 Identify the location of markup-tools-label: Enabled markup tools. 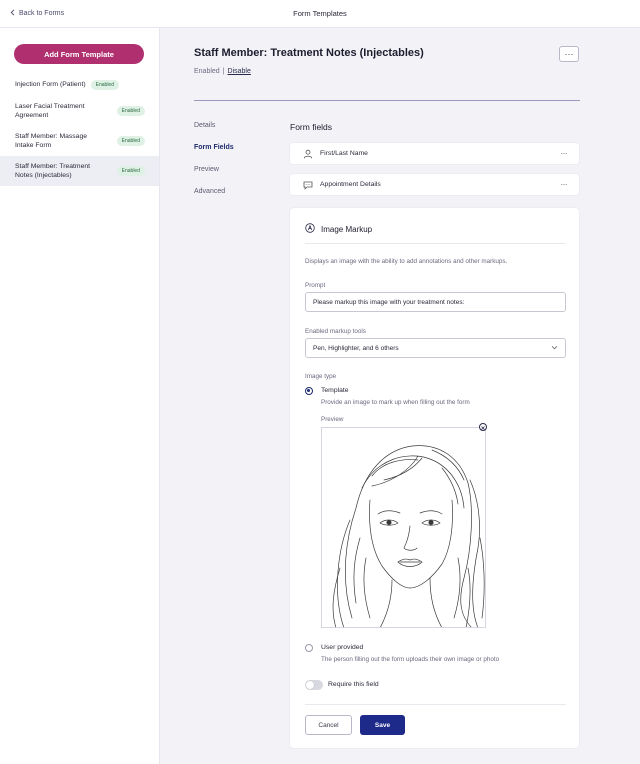
(335, 331).